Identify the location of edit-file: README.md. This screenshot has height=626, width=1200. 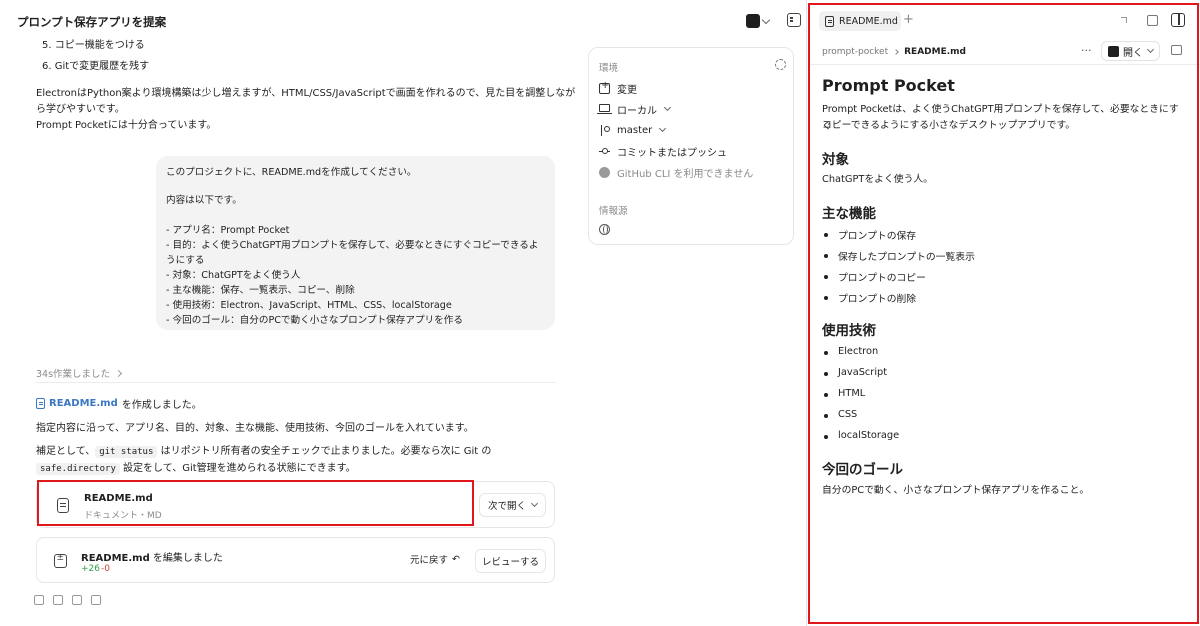
(115, 558).